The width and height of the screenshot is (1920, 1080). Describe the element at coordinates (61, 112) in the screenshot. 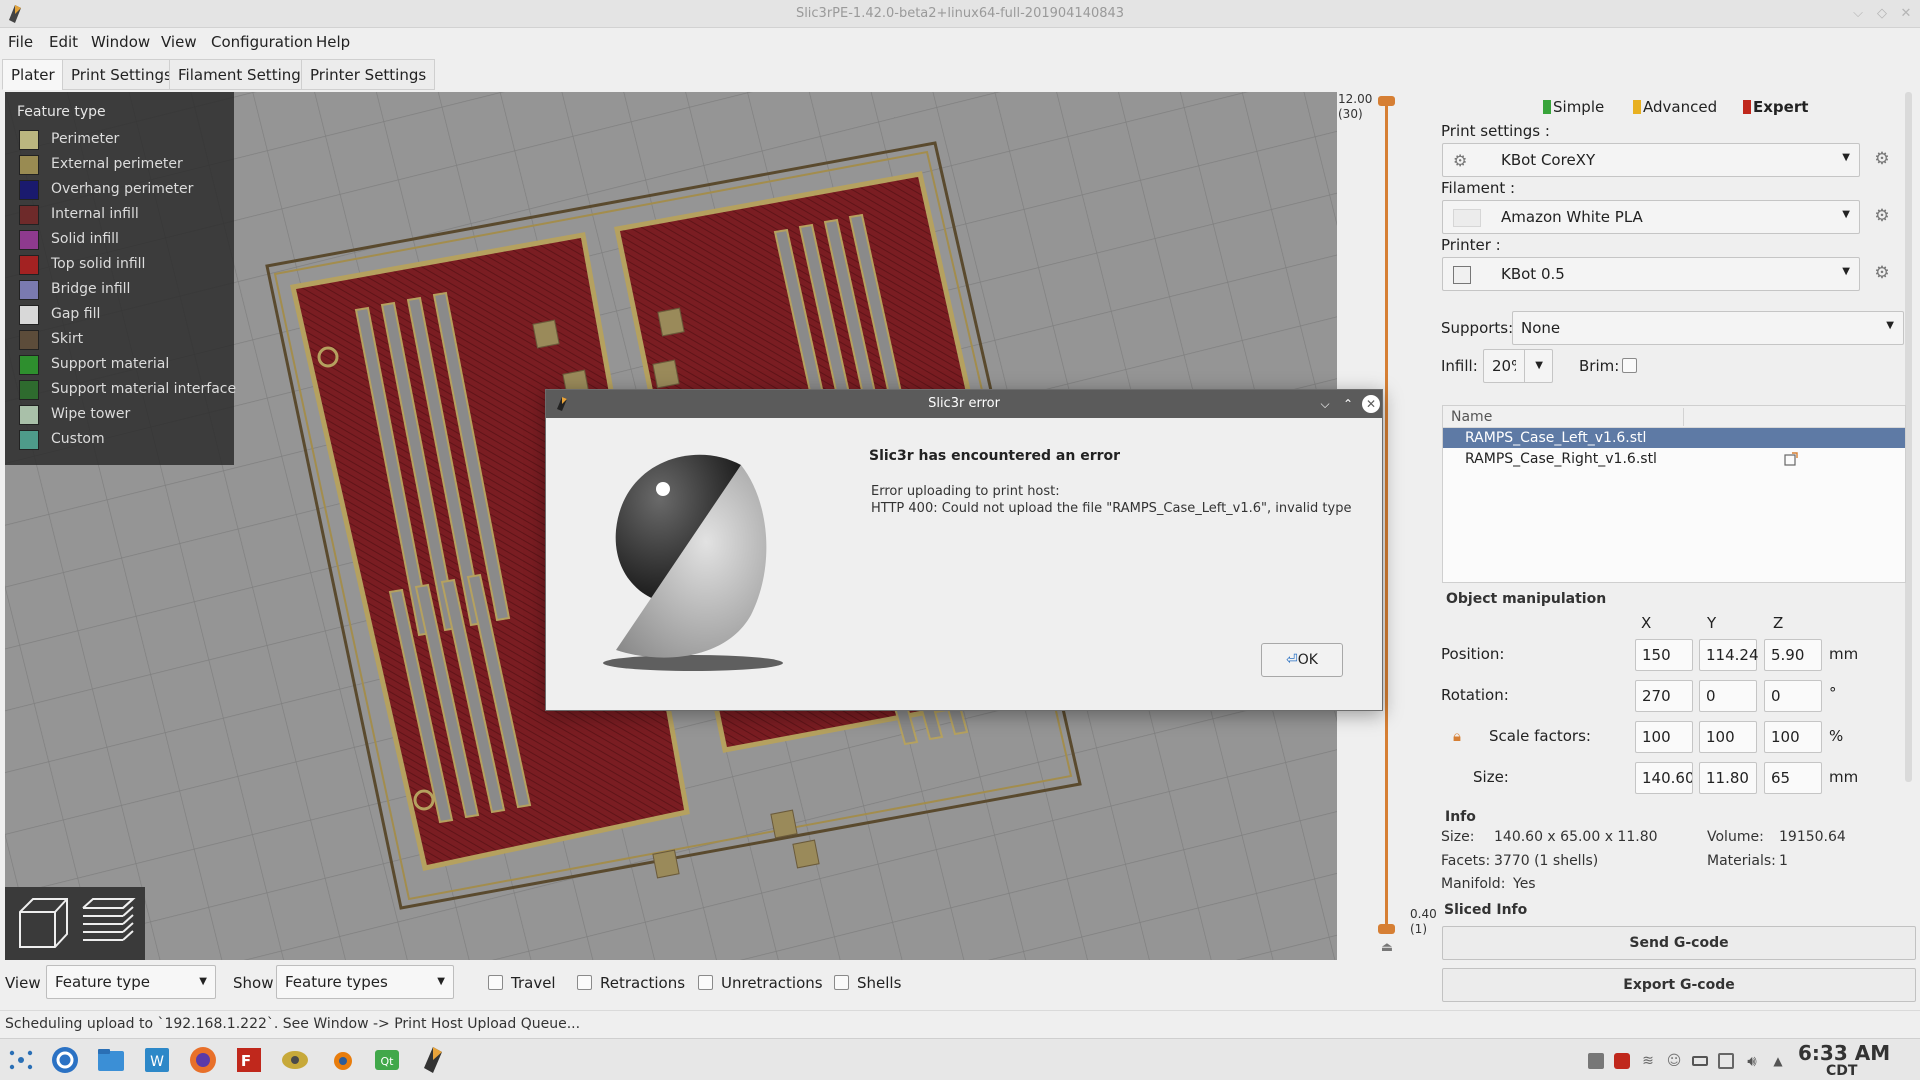

I see `legend-title: Feature type` at that location.